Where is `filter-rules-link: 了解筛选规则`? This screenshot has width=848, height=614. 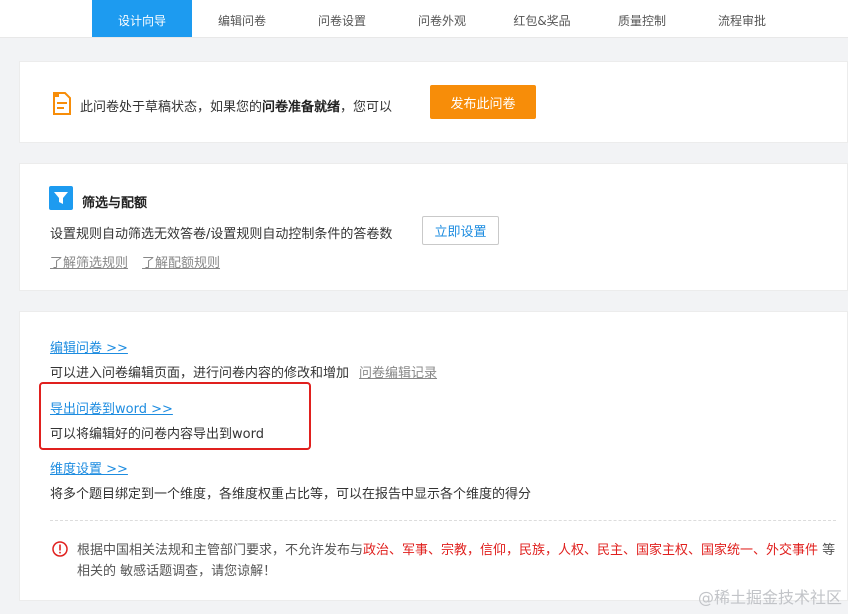 filter-rules-link: 了解筛选规则 is located at coordinates (89, 261).